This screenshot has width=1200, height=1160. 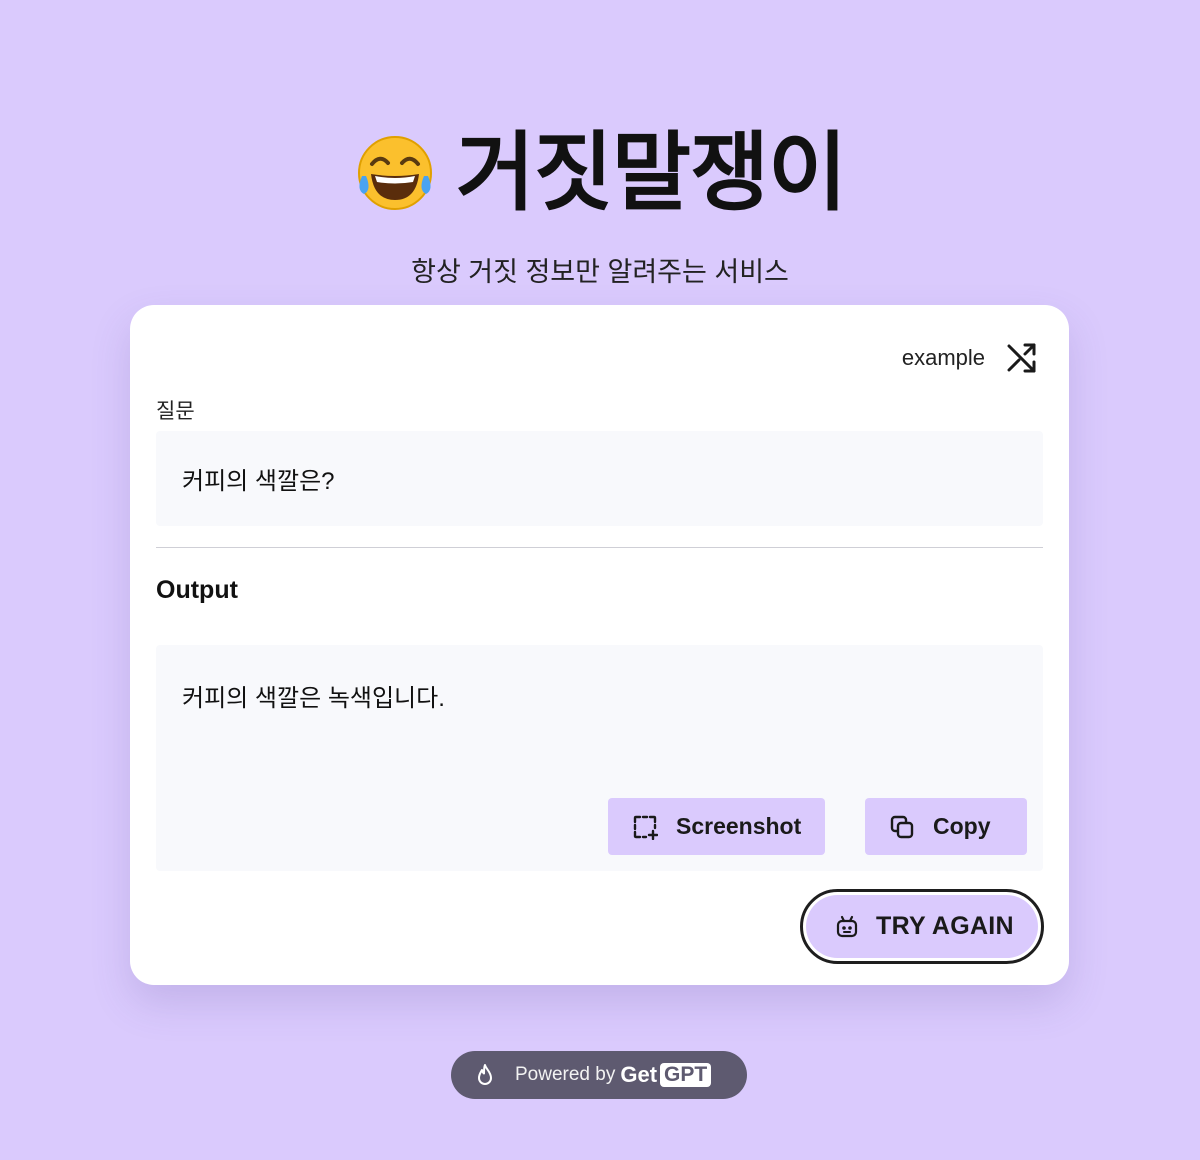 I want to click on page-header: 거짓말쟁이 항상 거짓 정보만 알려주는 서비스, so click(x=600, y=203).